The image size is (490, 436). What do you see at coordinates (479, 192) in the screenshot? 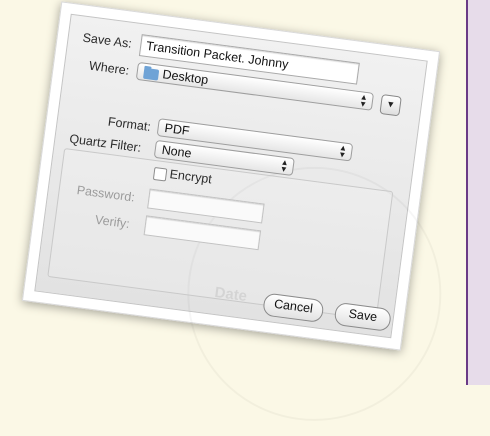
I see `side-panel` at bounding box center [479, 192].